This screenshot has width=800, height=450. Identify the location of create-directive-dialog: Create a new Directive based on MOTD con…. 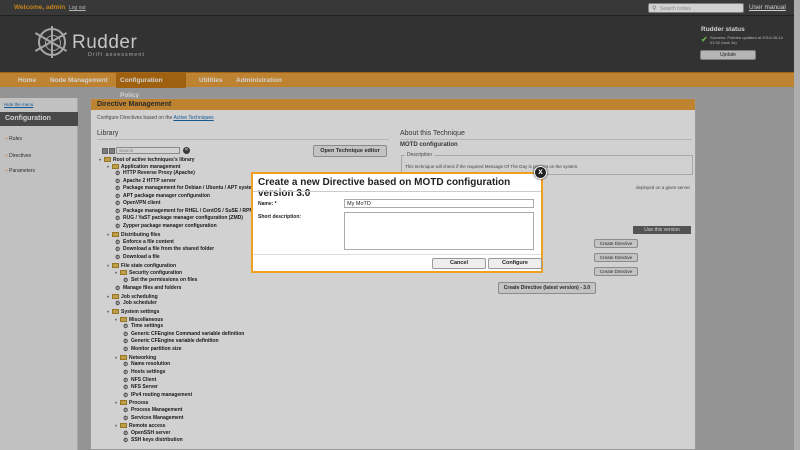
(397, 222).